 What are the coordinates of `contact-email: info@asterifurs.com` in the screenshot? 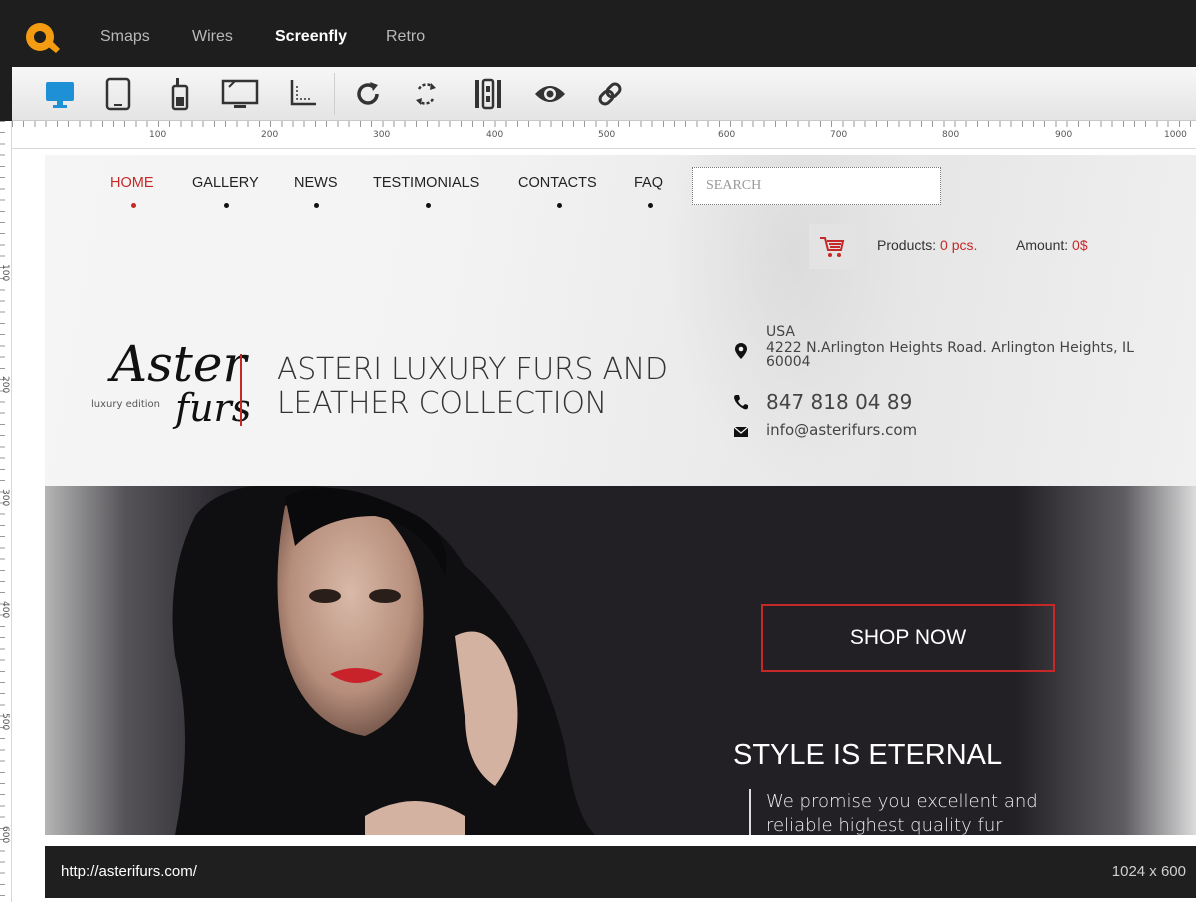 It's located at (841, 430).